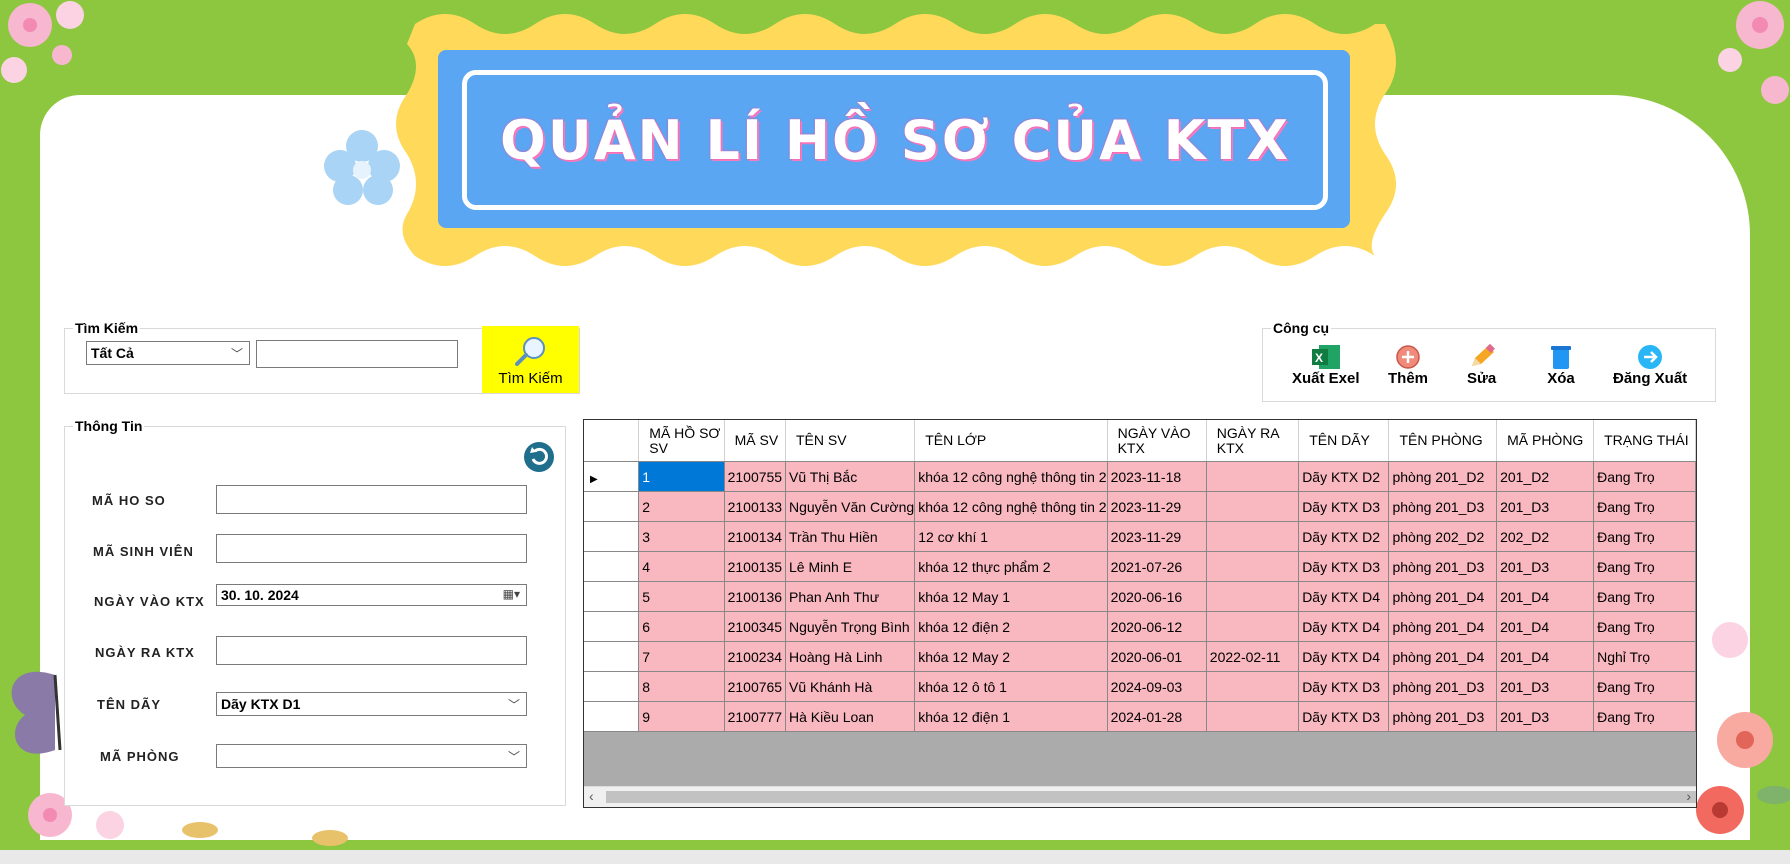 The height and width of the screenshot is (864, 1790). Describe the element at coordinates (681, 506) in the screenshot. I see `table-cell: 2` at that location.